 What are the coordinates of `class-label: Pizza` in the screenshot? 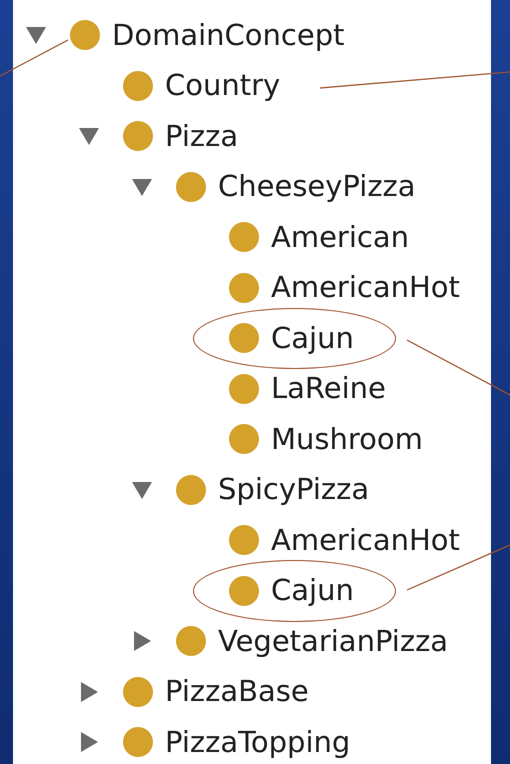 It's located at (201, 136).